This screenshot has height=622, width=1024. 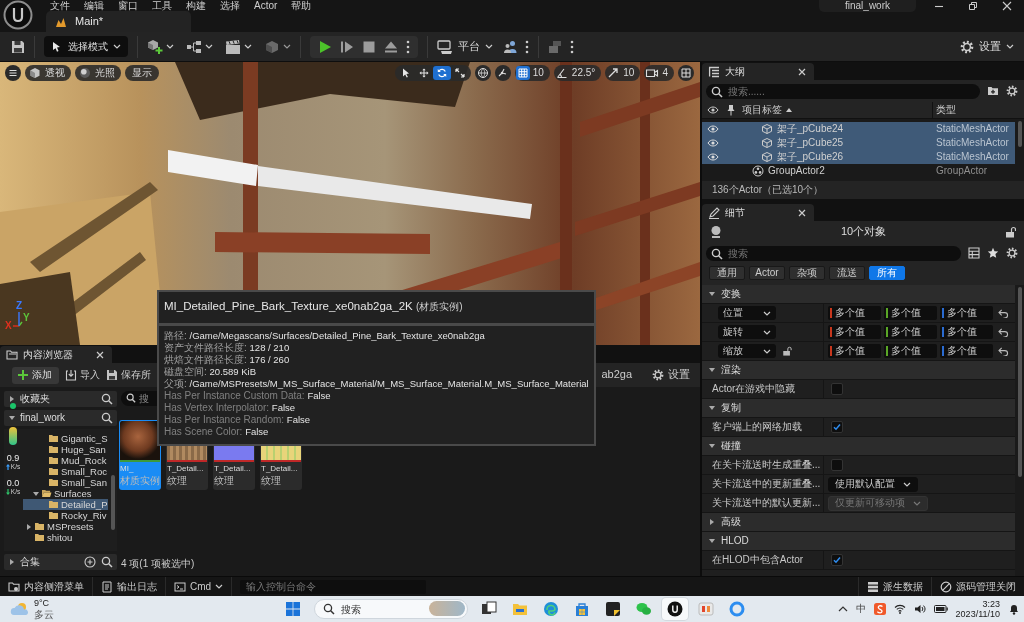 I want to click on angle-snap-button: 22.5°, so click(x=577, y=73).